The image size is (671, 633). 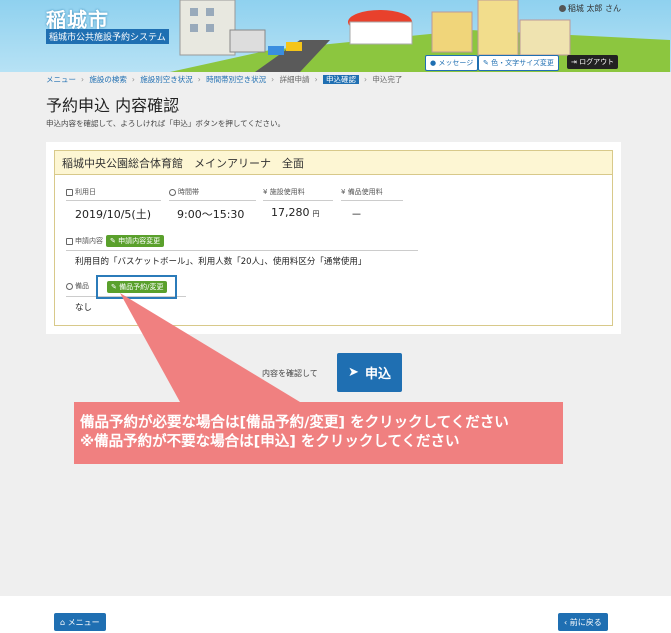 What do you see at coordinates (597, 62) in the screenshot?
I see `logout-label: ログアウト` at bounding box center [597, 62].